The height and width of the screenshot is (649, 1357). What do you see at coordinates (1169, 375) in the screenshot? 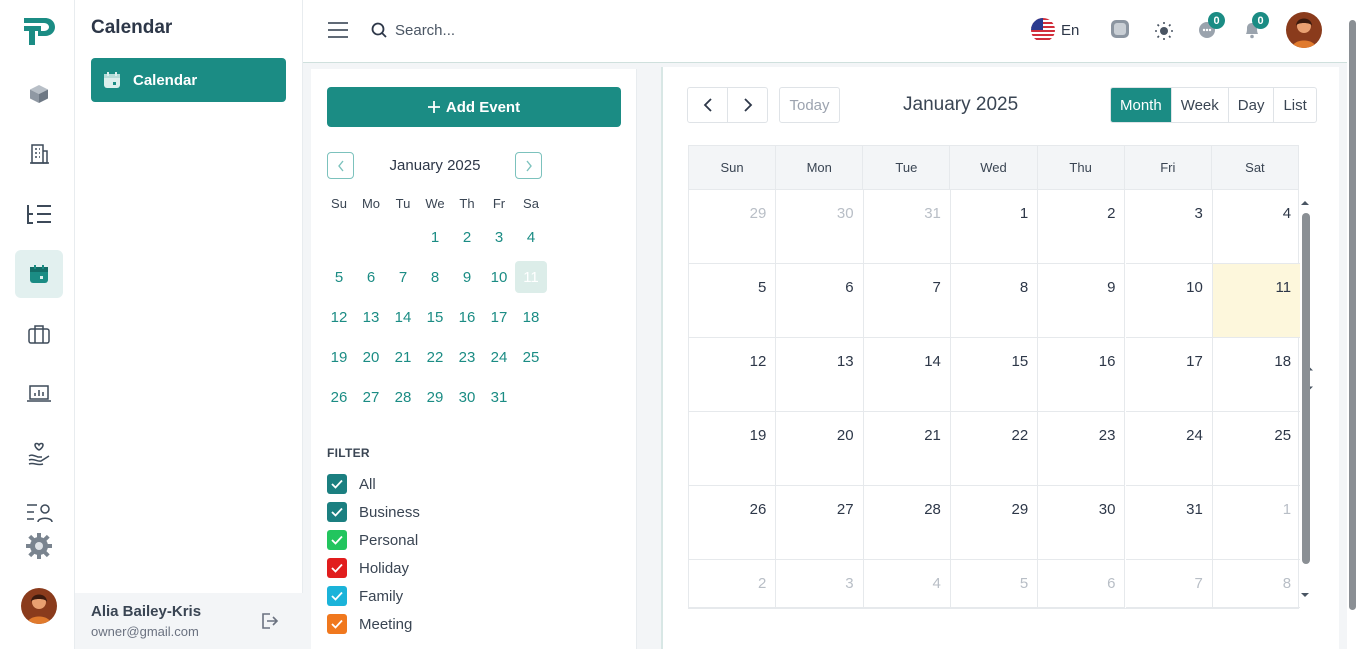
I see `day-cell: 17` at bounding box center [1169, 375].